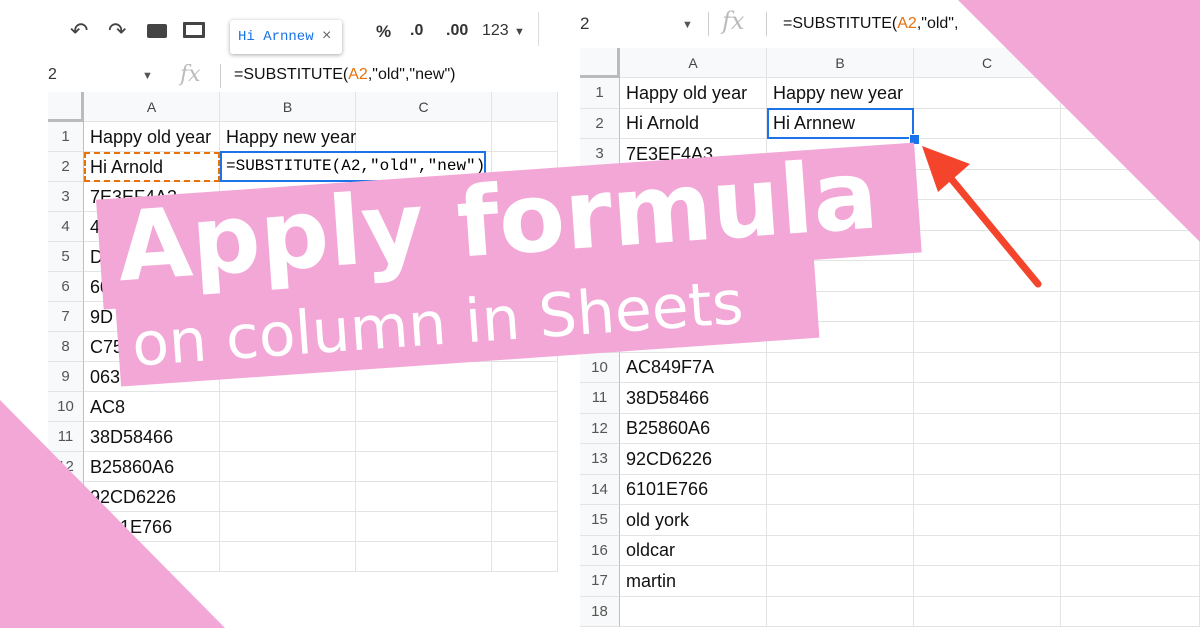 This screenshot has width=1200, height=628. I want to click on cell-b15, so click(288, 557).